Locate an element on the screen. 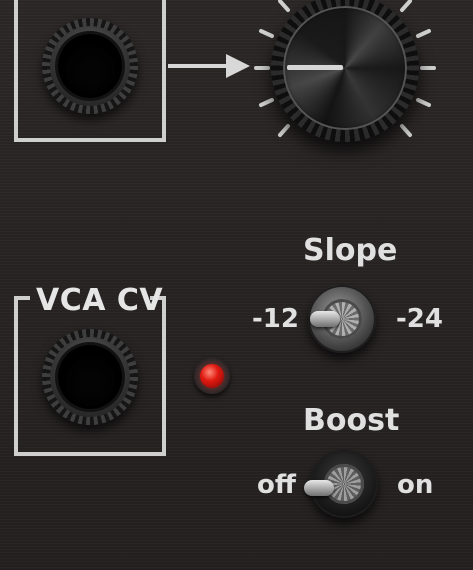 This screenshot has width=473, height=570. boost-toggle-switch is located at coordinates (341, 484).